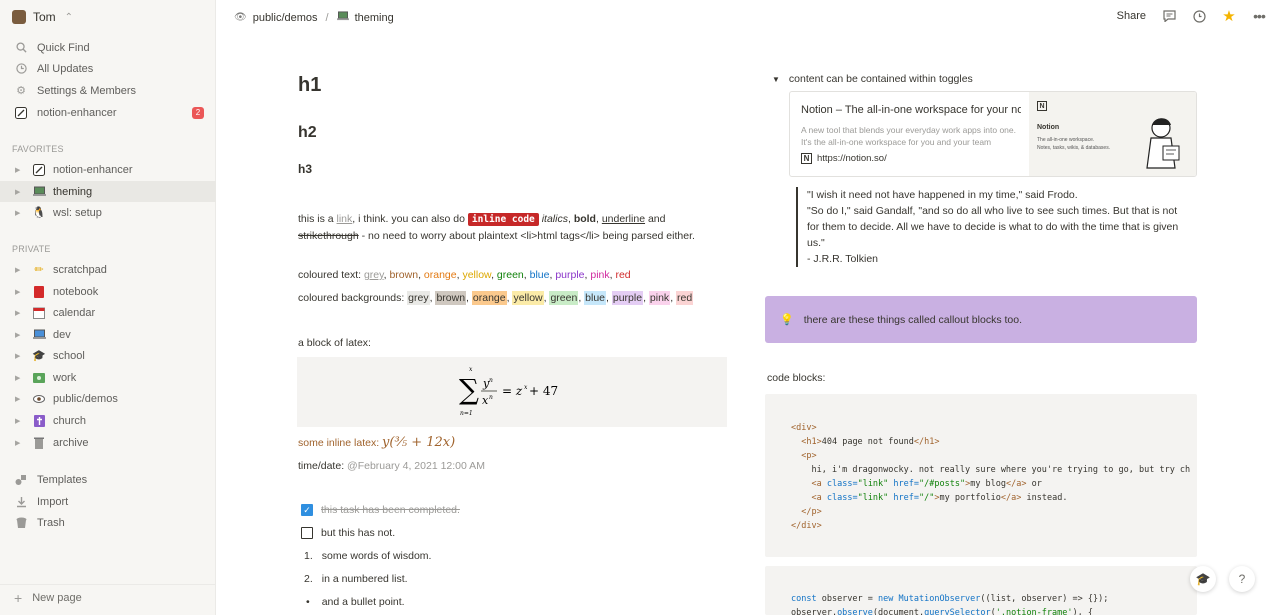 This screenshot has height=615, width=1278. I want to click on sidebar-item-wsl-setup: ▶ 🐧 wsl: setup, so click(108, 212).